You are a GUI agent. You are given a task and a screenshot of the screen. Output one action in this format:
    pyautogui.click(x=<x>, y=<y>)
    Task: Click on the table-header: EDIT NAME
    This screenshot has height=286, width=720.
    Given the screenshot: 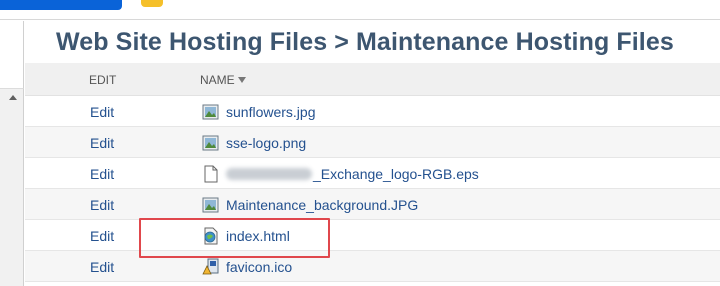 What is the action you would take?
    pyautogui.click(x=372, y=79)
    